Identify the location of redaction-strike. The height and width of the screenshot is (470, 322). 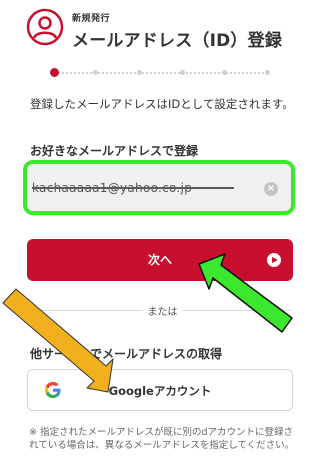
(133, 188).